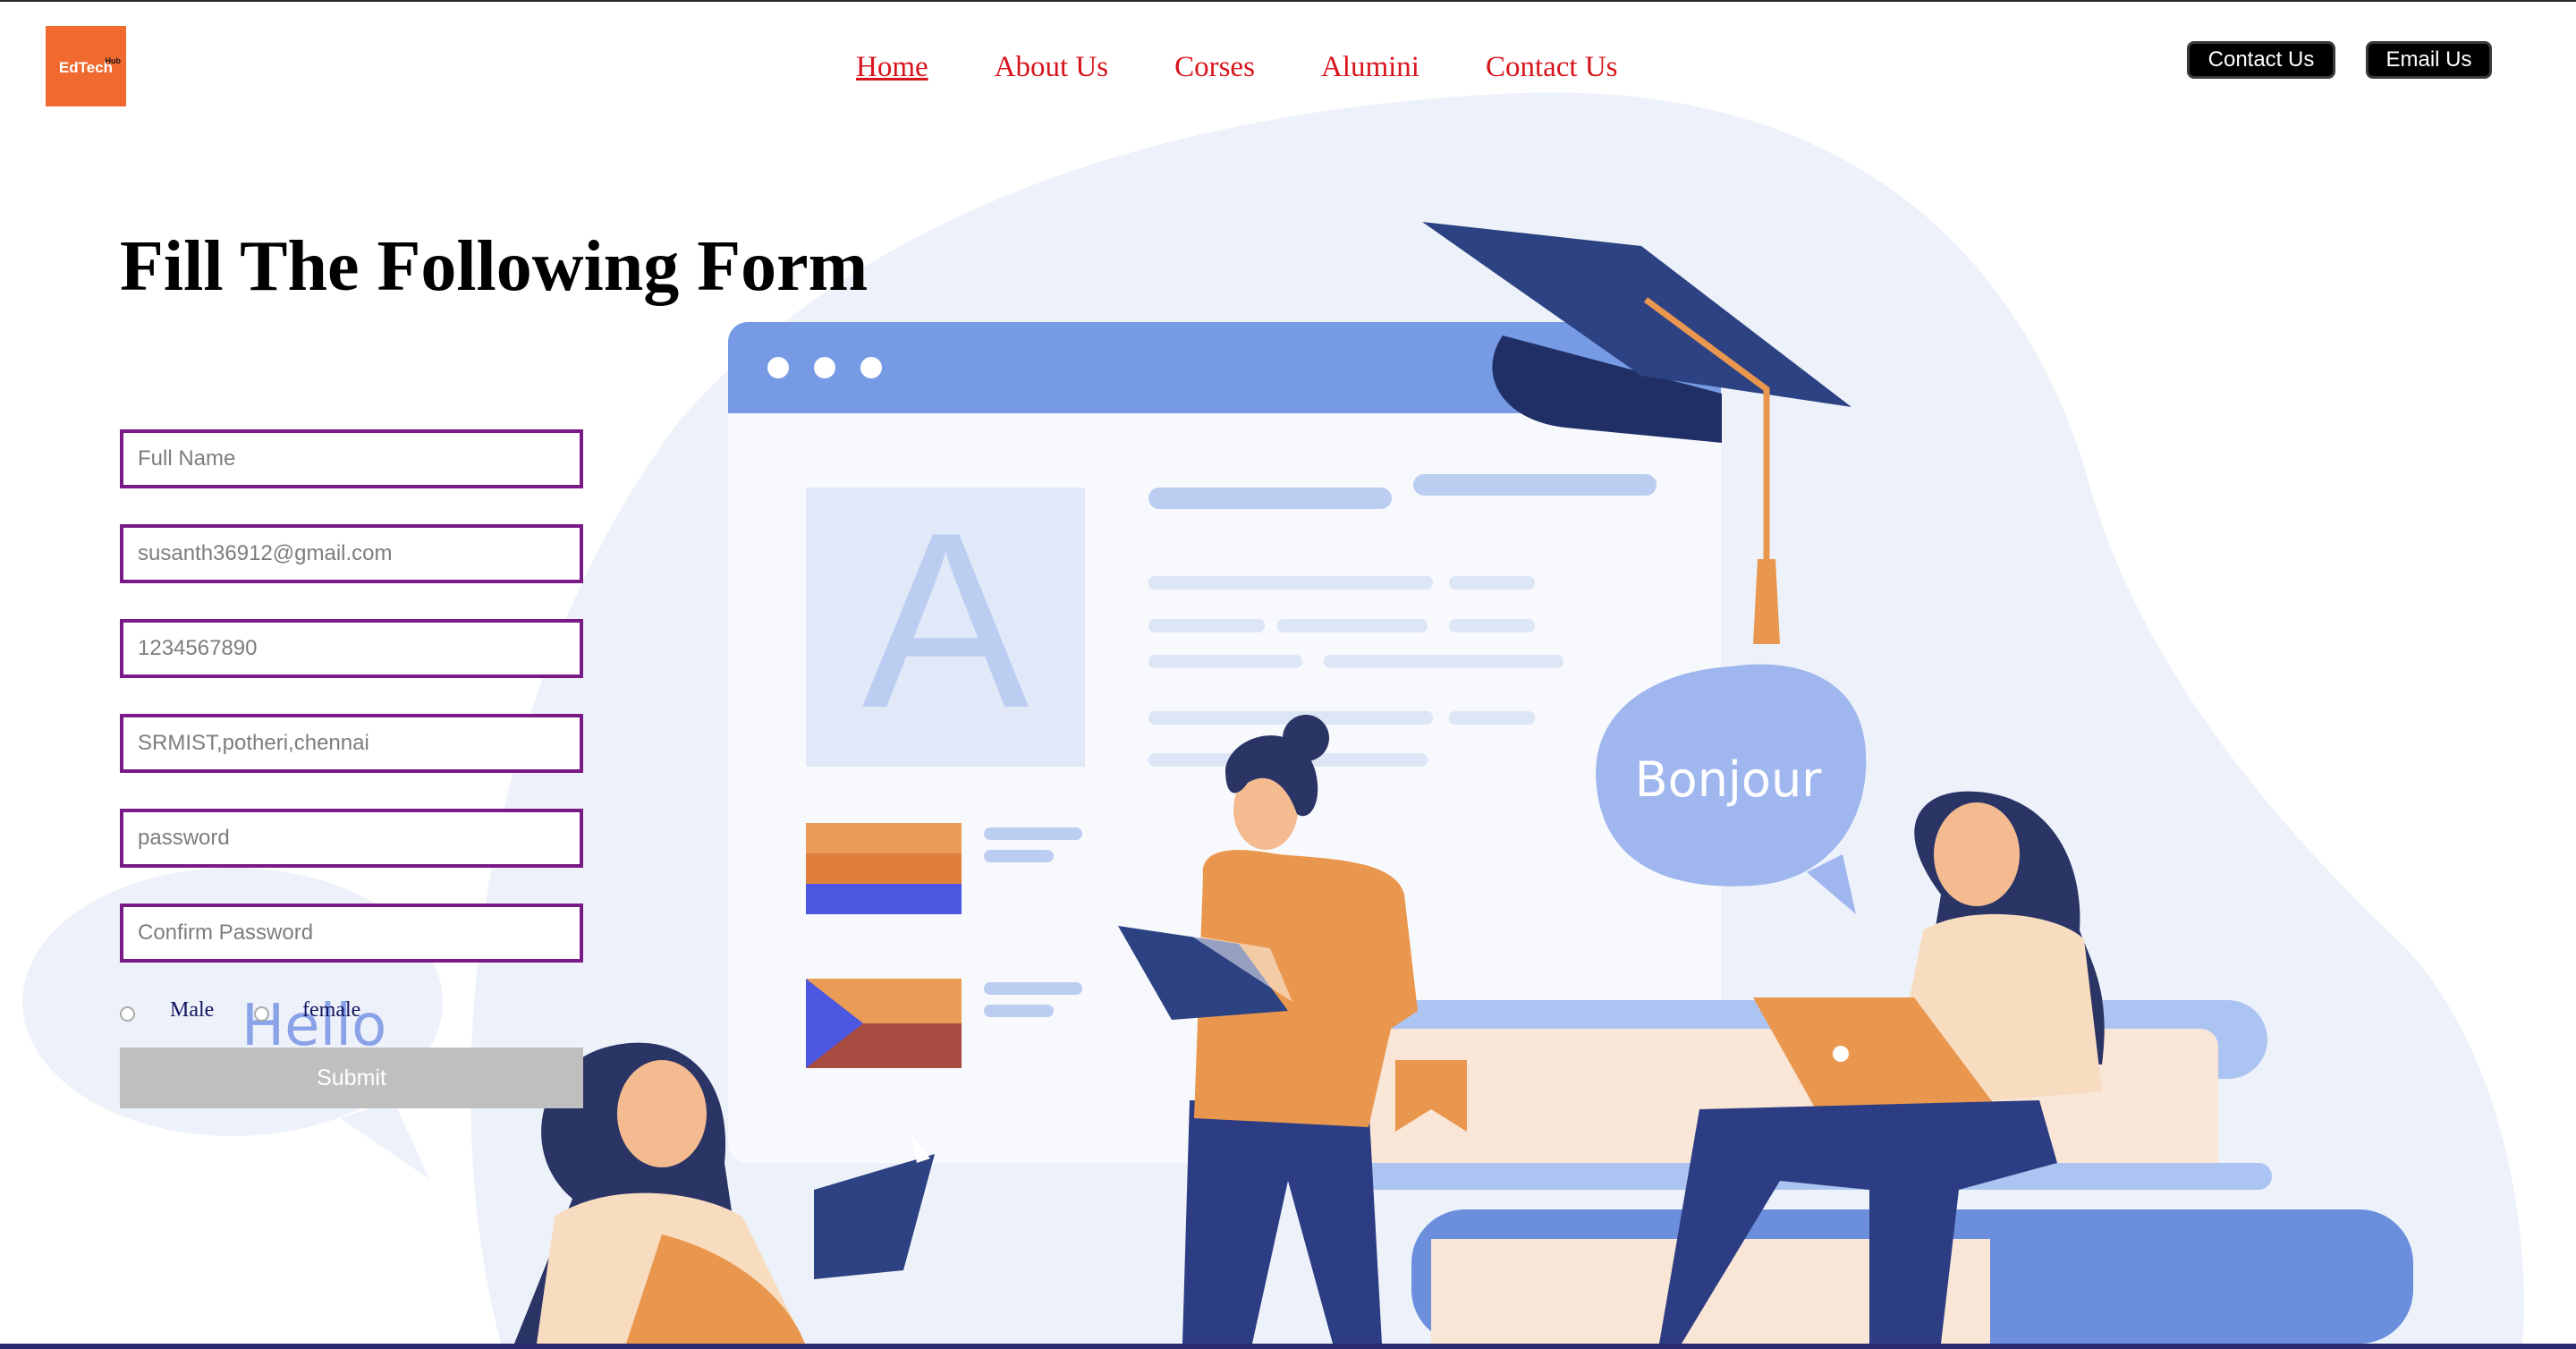 The height and width of the screenshot is (1349, 2576). I want to click on window-bottom-border, so click(1288, 1346).